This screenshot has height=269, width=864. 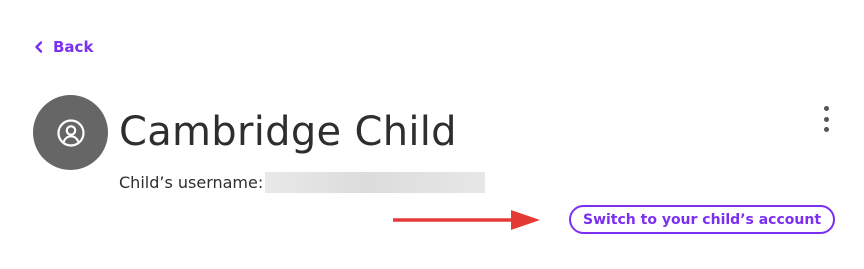 I want to click on username-value-redacted, so click(x=375, y=182).